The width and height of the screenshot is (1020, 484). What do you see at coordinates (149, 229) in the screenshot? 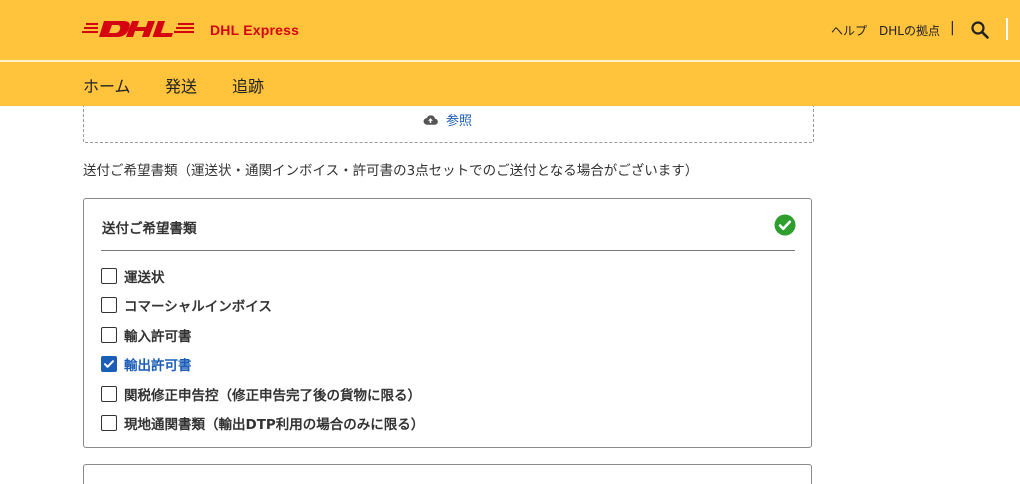
I see `documents-title: 送付ご希望書類` at bounding box center [149, 229].